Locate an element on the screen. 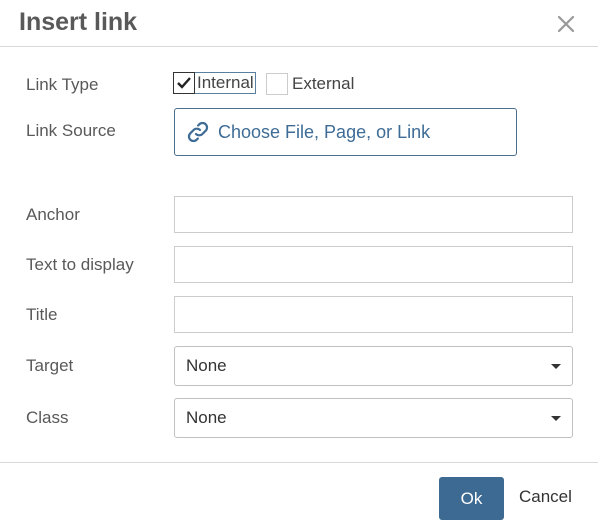  link-type-label: Link Type is located at coordinates (62, 84).